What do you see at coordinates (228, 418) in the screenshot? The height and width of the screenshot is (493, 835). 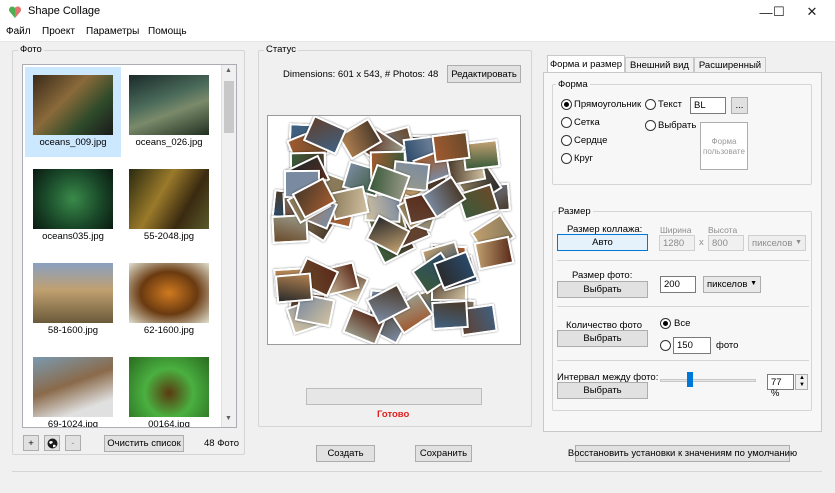 I see `scroll-down-icon: ▼` at bounding box center [228, 418].